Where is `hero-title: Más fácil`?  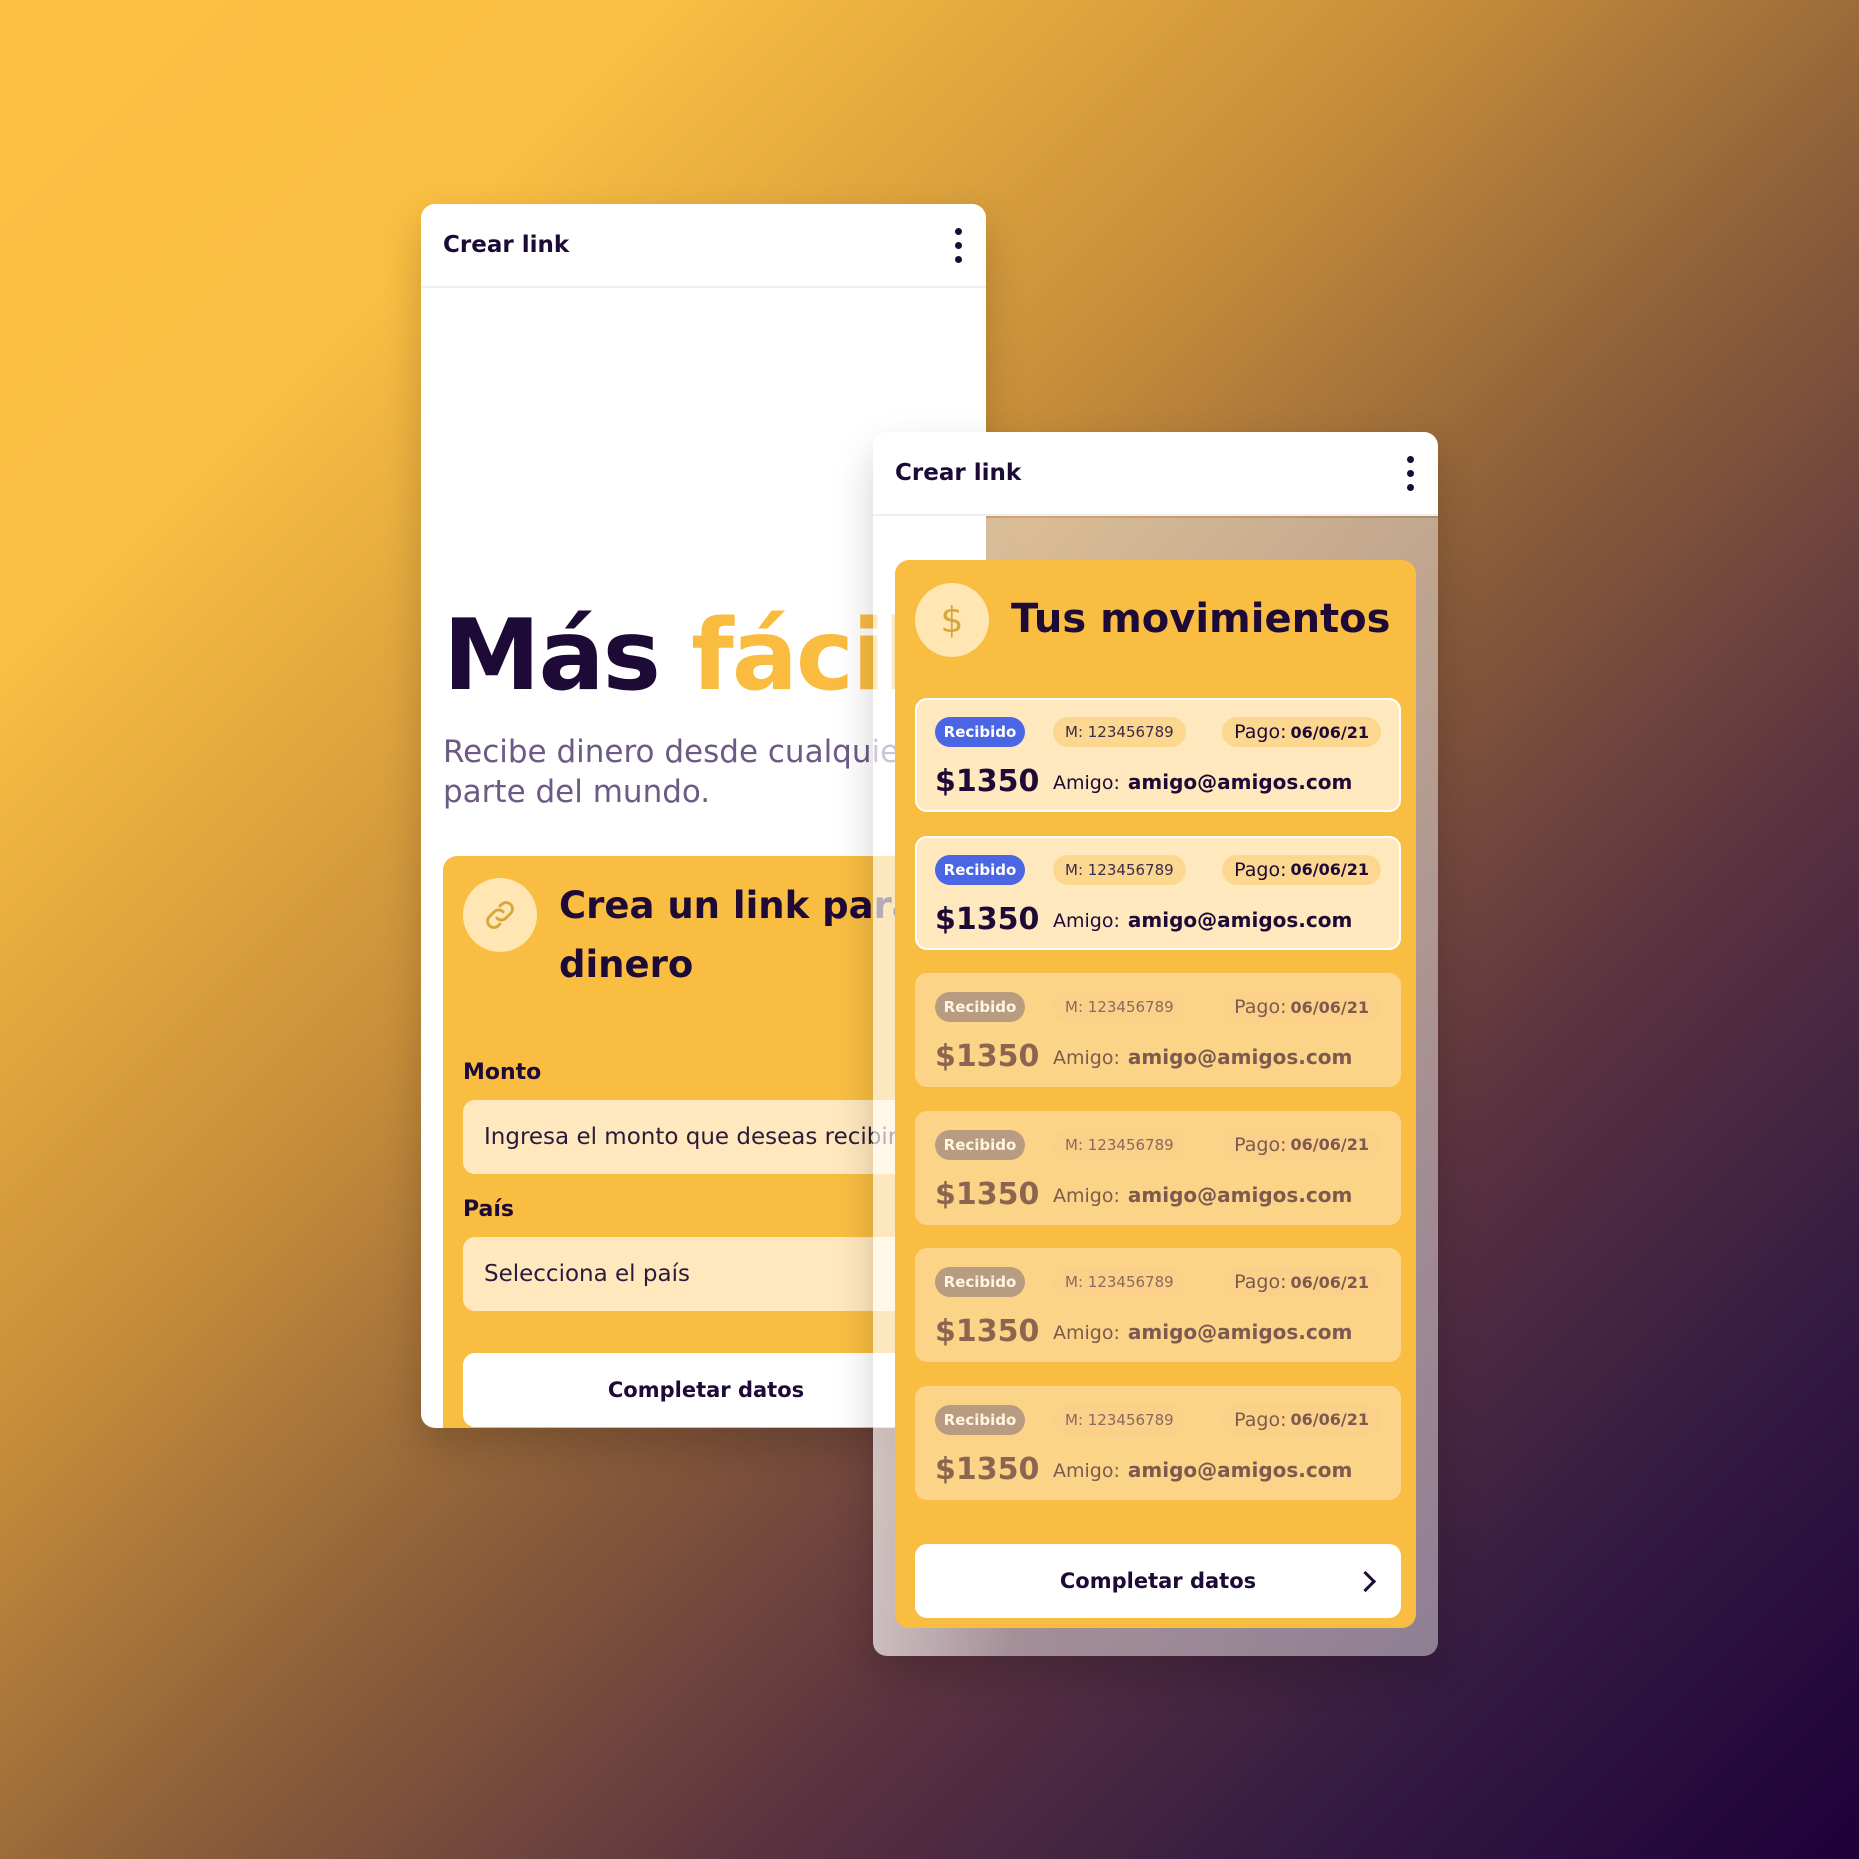 hero-title: Más fácil is located at coordinates (680, 656).